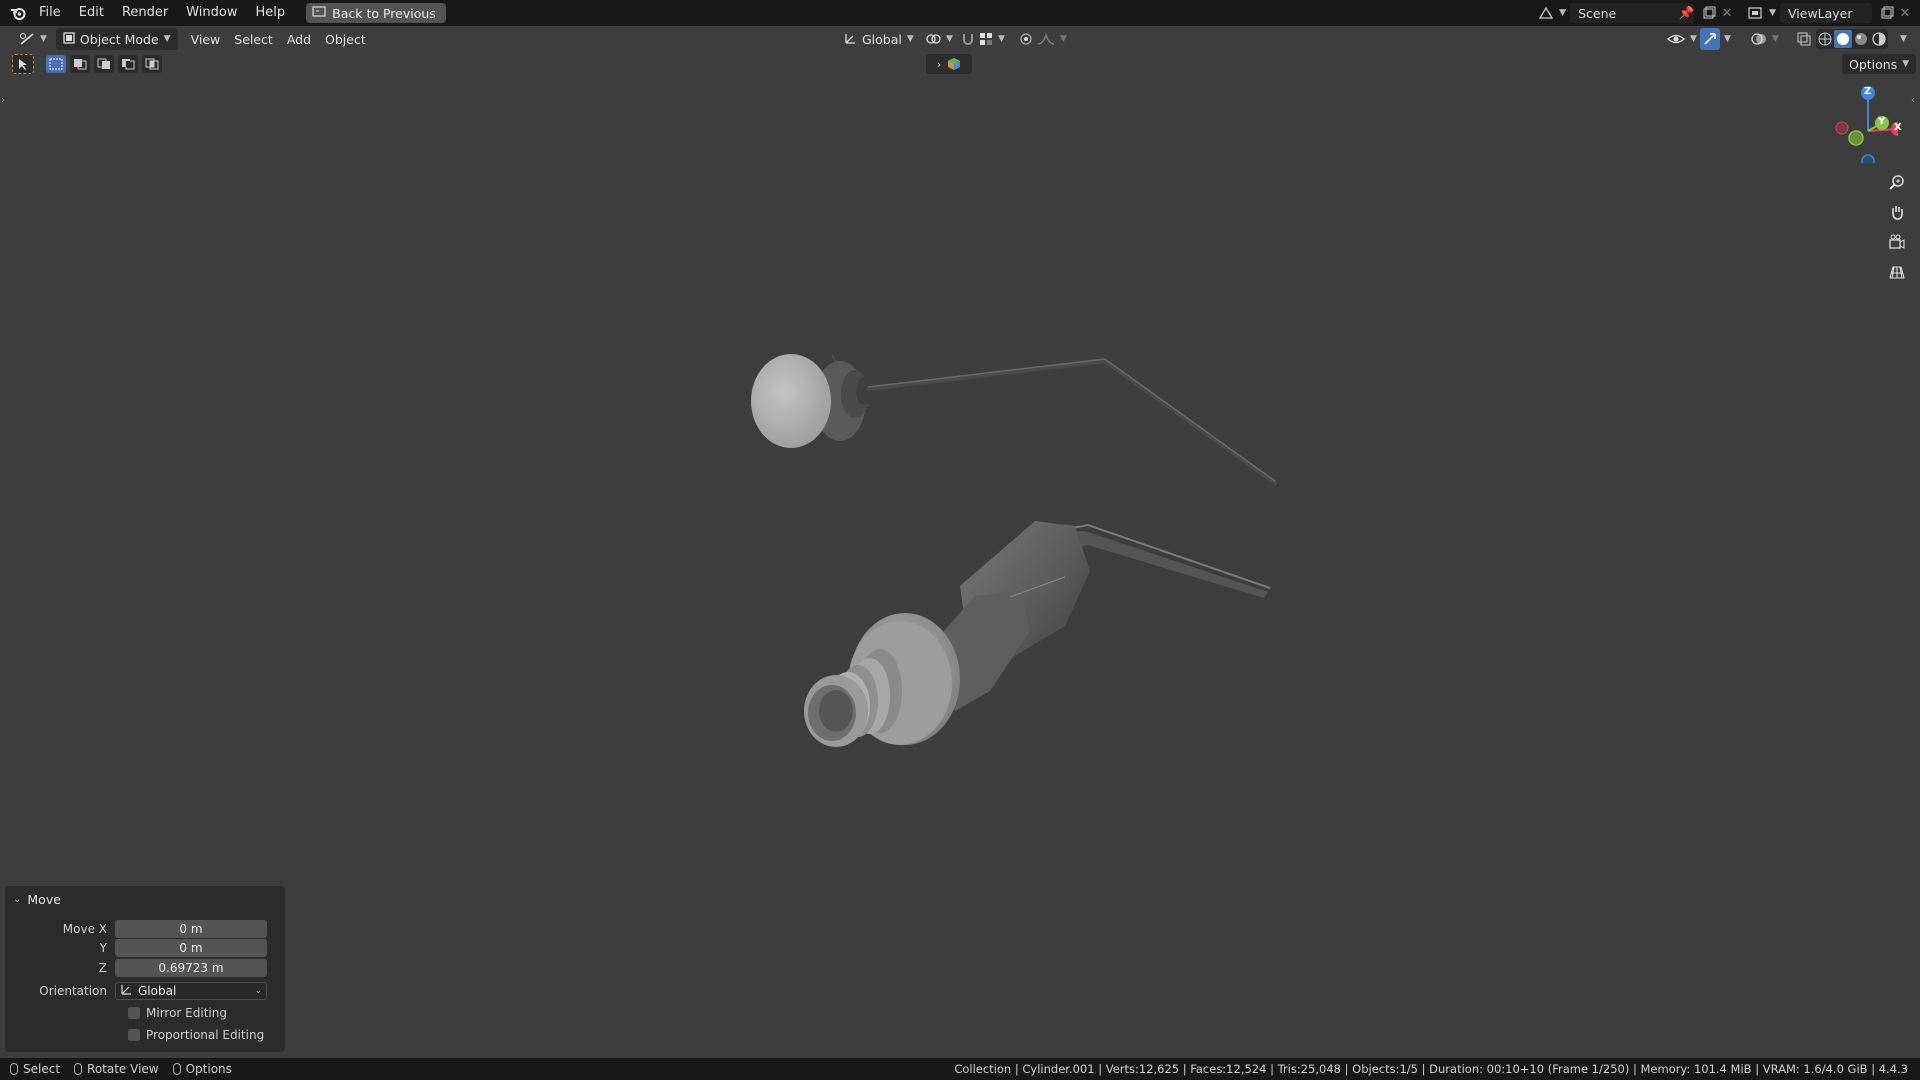 This screenshot has width=1920, height=1080. Describe the element at coordinates (44, 899) in the screenshot. I see `move-panel-title: Move` at that location.